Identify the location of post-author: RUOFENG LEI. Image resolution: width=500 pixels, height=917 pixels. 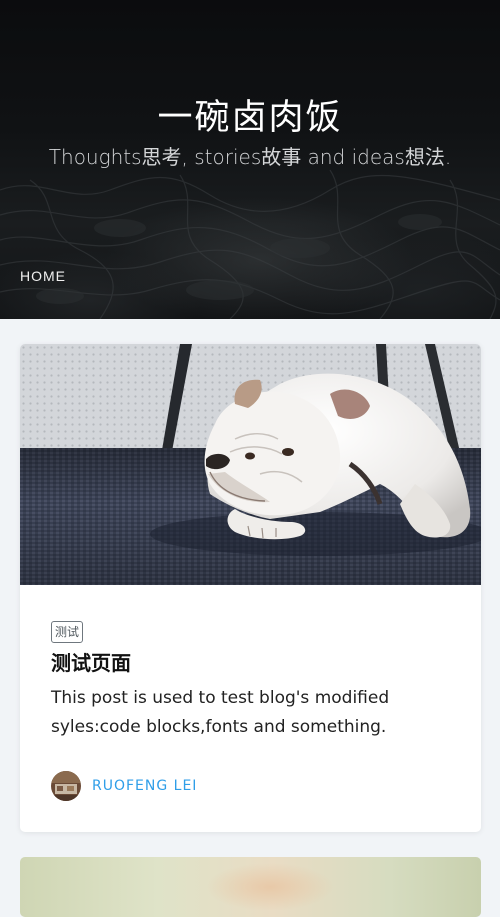
(124, 786).